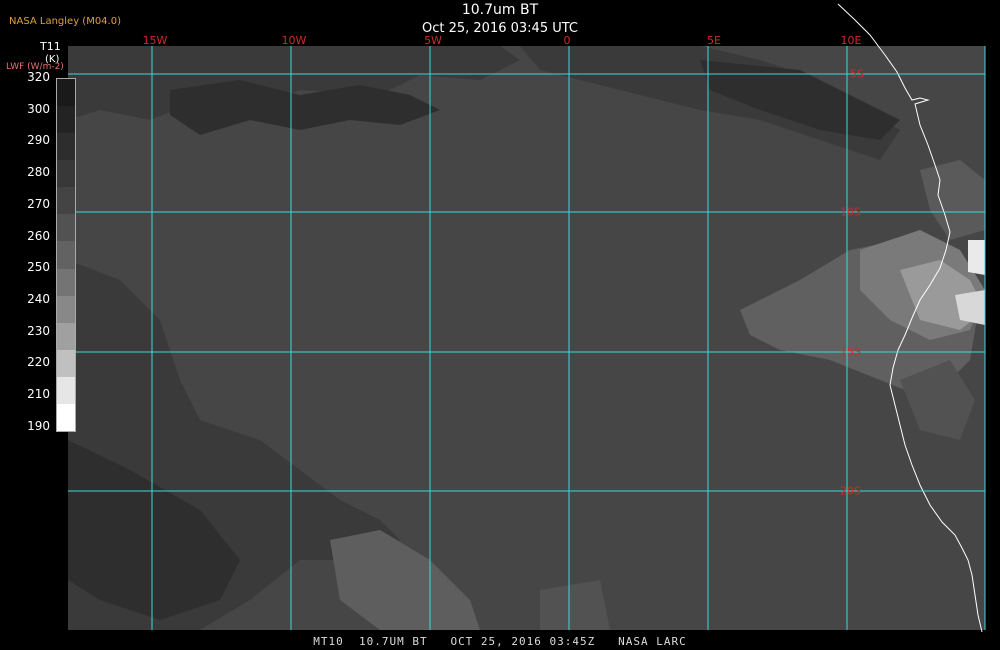 The height and width of the screenshot is (650, 1000). Describe the element at coordinates (857, 74) in the screenshot. I see `lat-label: 5S` at that location.